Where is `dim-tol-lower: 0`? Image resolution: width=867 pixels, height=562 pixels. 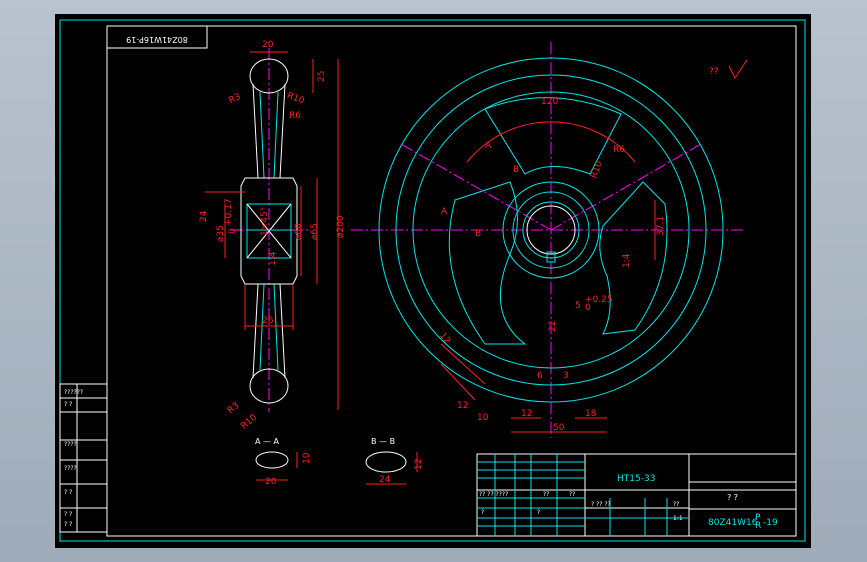
dim-tol-lower: 0 is located at coordinates (233, 231).